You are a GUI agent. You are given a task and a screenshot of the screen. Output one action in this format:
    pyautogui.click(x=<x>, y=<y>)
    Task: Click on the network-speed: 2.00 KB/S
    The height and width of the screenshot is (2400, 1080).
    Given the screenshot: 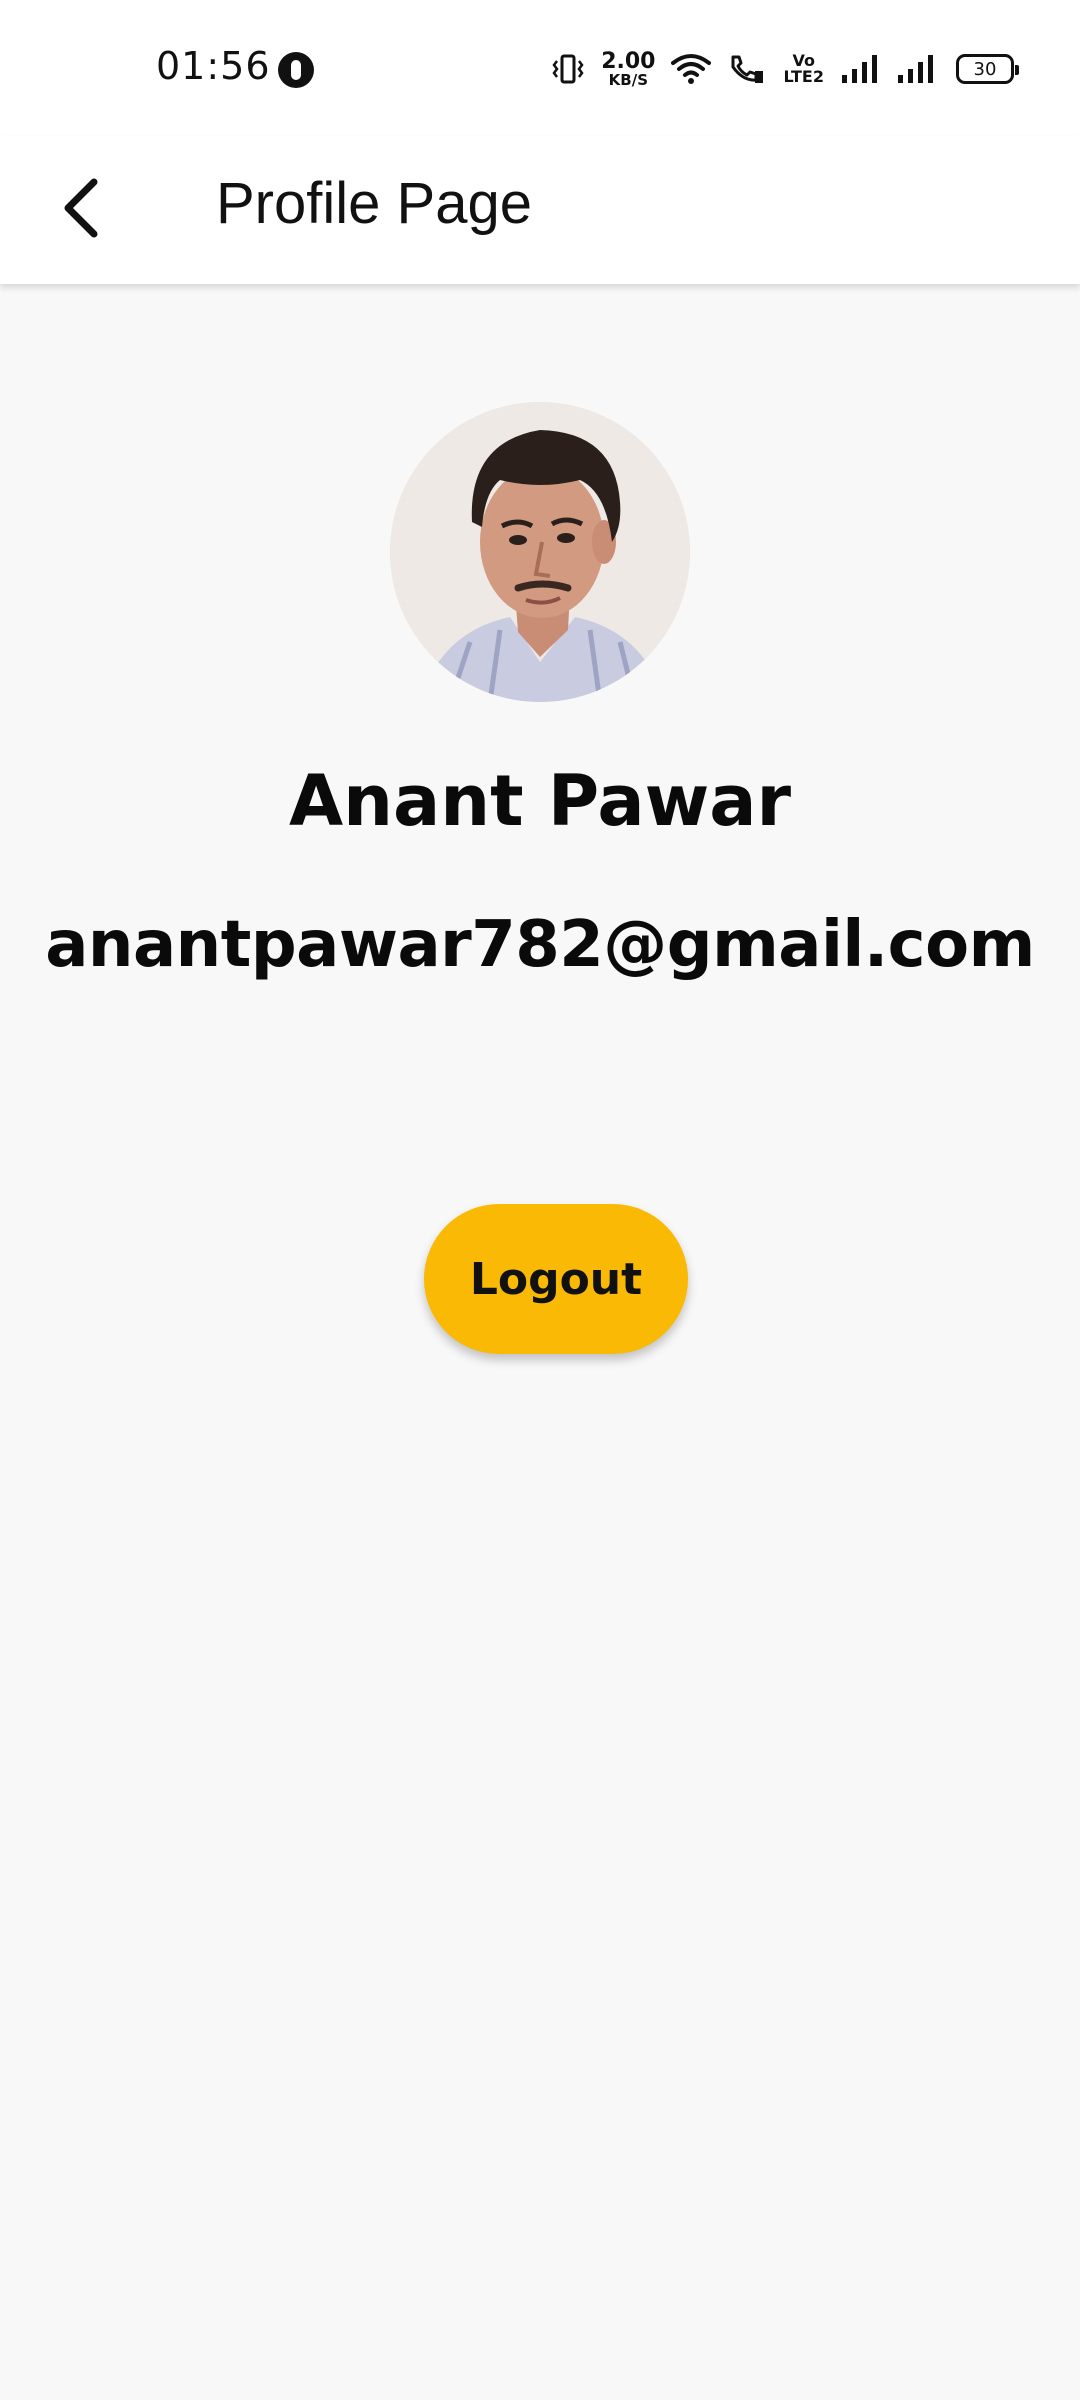 What is the action you would take?
    pyautogui.click(x=628, y=68)
    